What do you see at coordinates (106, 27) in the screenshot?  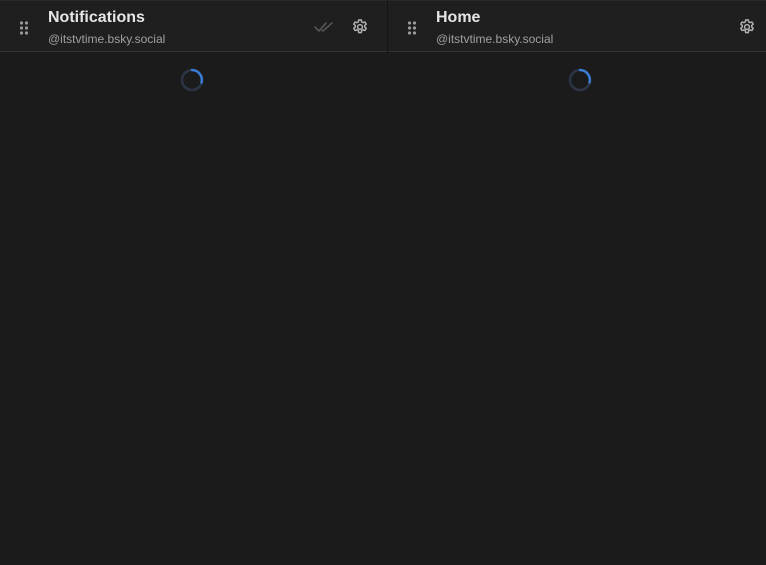 I see `column-titles: Notifications @itstvtime.bsky.social` at bounding box center [106, 27].